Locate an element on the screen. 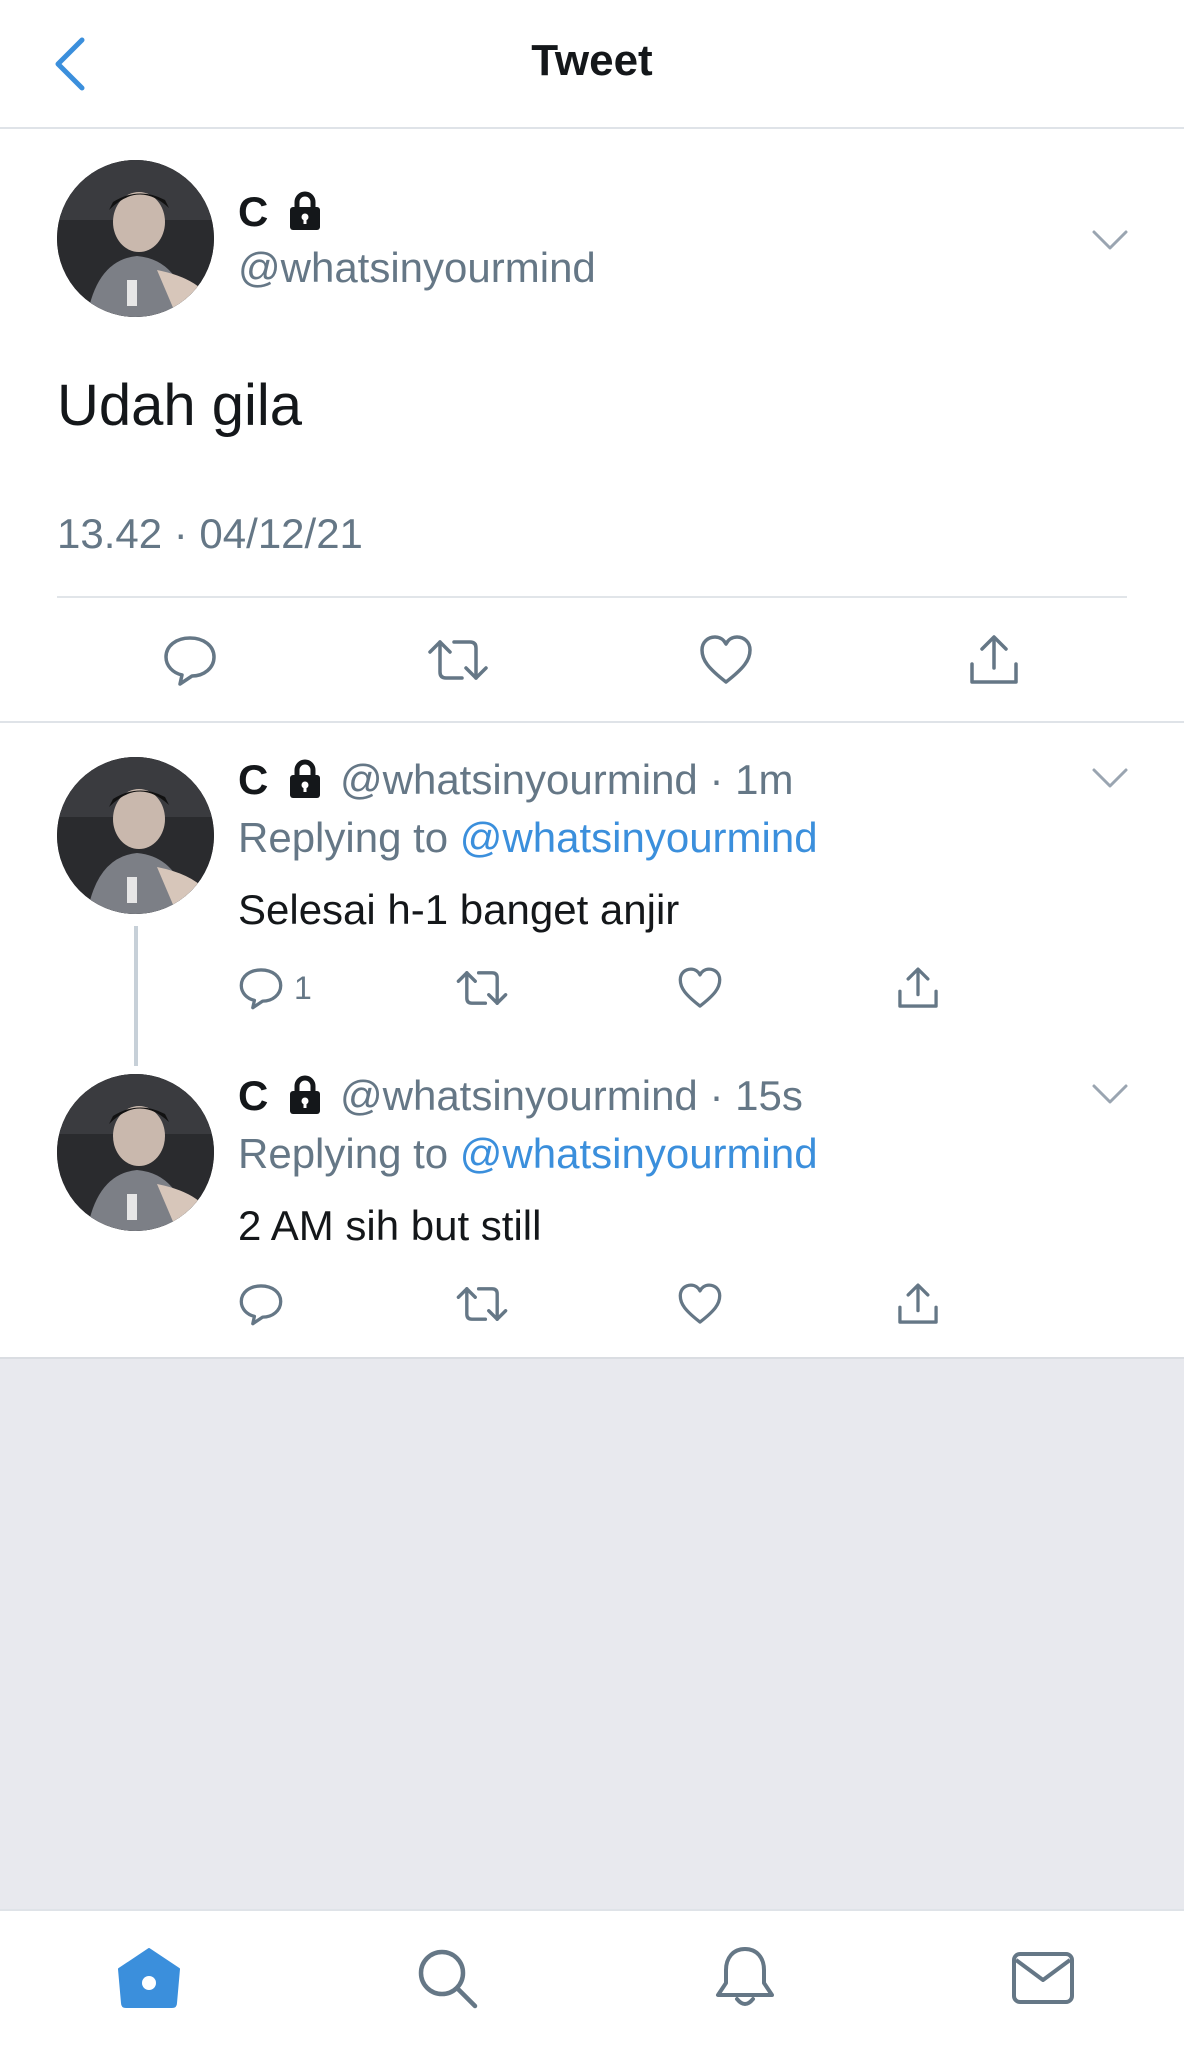  reply-meta: @whatsinyourmind · 15s is located at coordinates (571, 1095).